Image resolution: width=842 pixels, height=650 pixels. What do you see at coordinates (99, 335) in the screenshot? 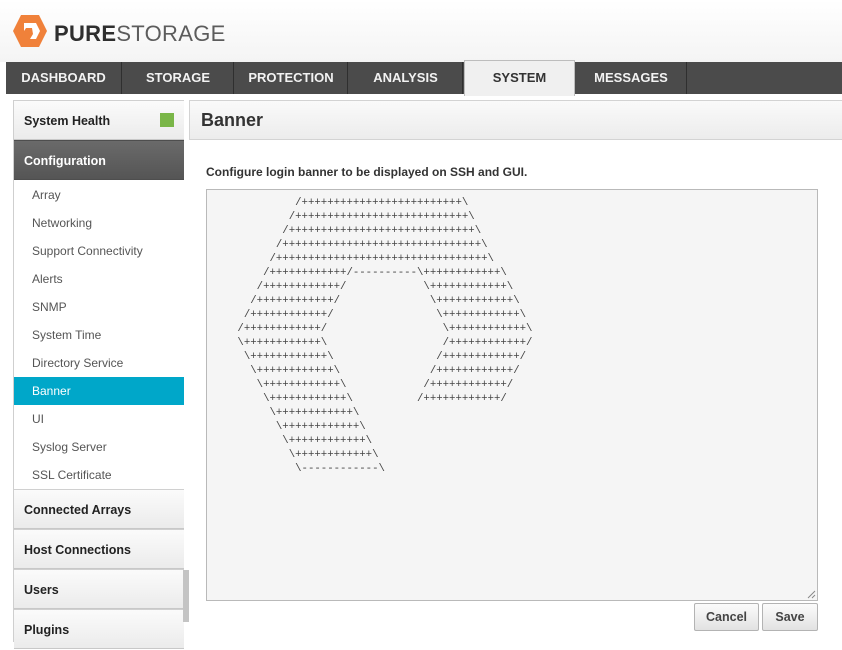
I see `sidebar-item-system-time: System Time` at bounding box center [99, 335].